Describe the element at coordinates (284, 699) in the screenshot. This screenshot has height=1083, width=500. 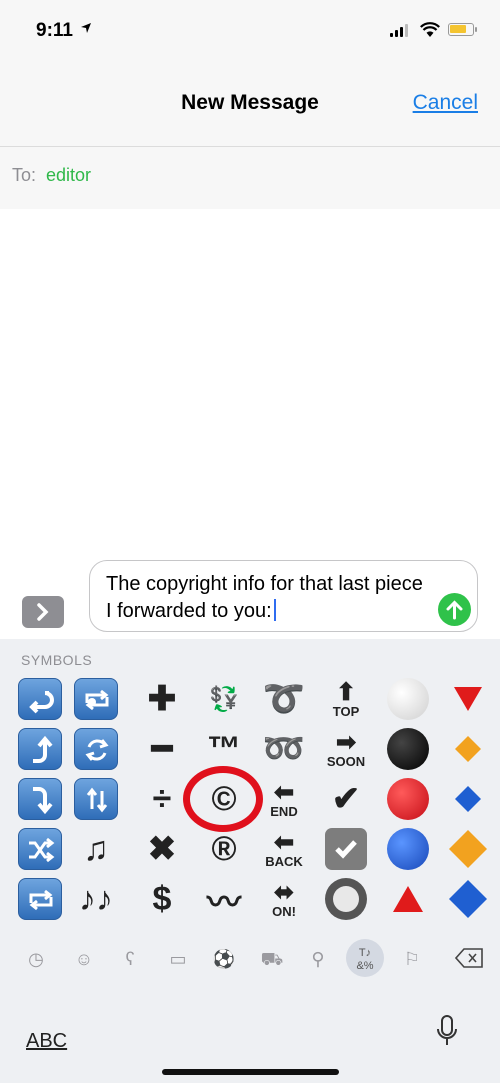
I see `emoji-curly-loop: ➰` at that location.